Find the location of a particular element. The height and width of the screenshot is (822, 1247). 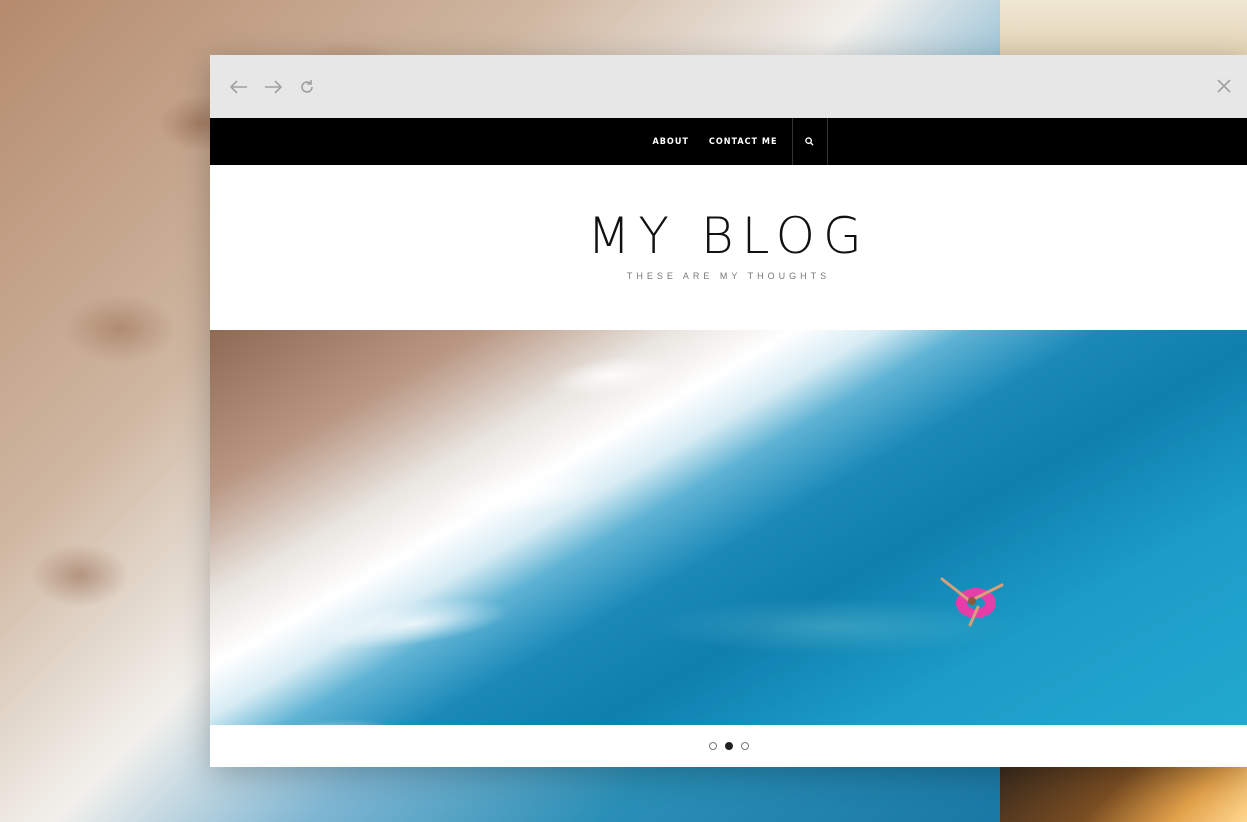

slider-dot-active is located at coordinates (728, 746).